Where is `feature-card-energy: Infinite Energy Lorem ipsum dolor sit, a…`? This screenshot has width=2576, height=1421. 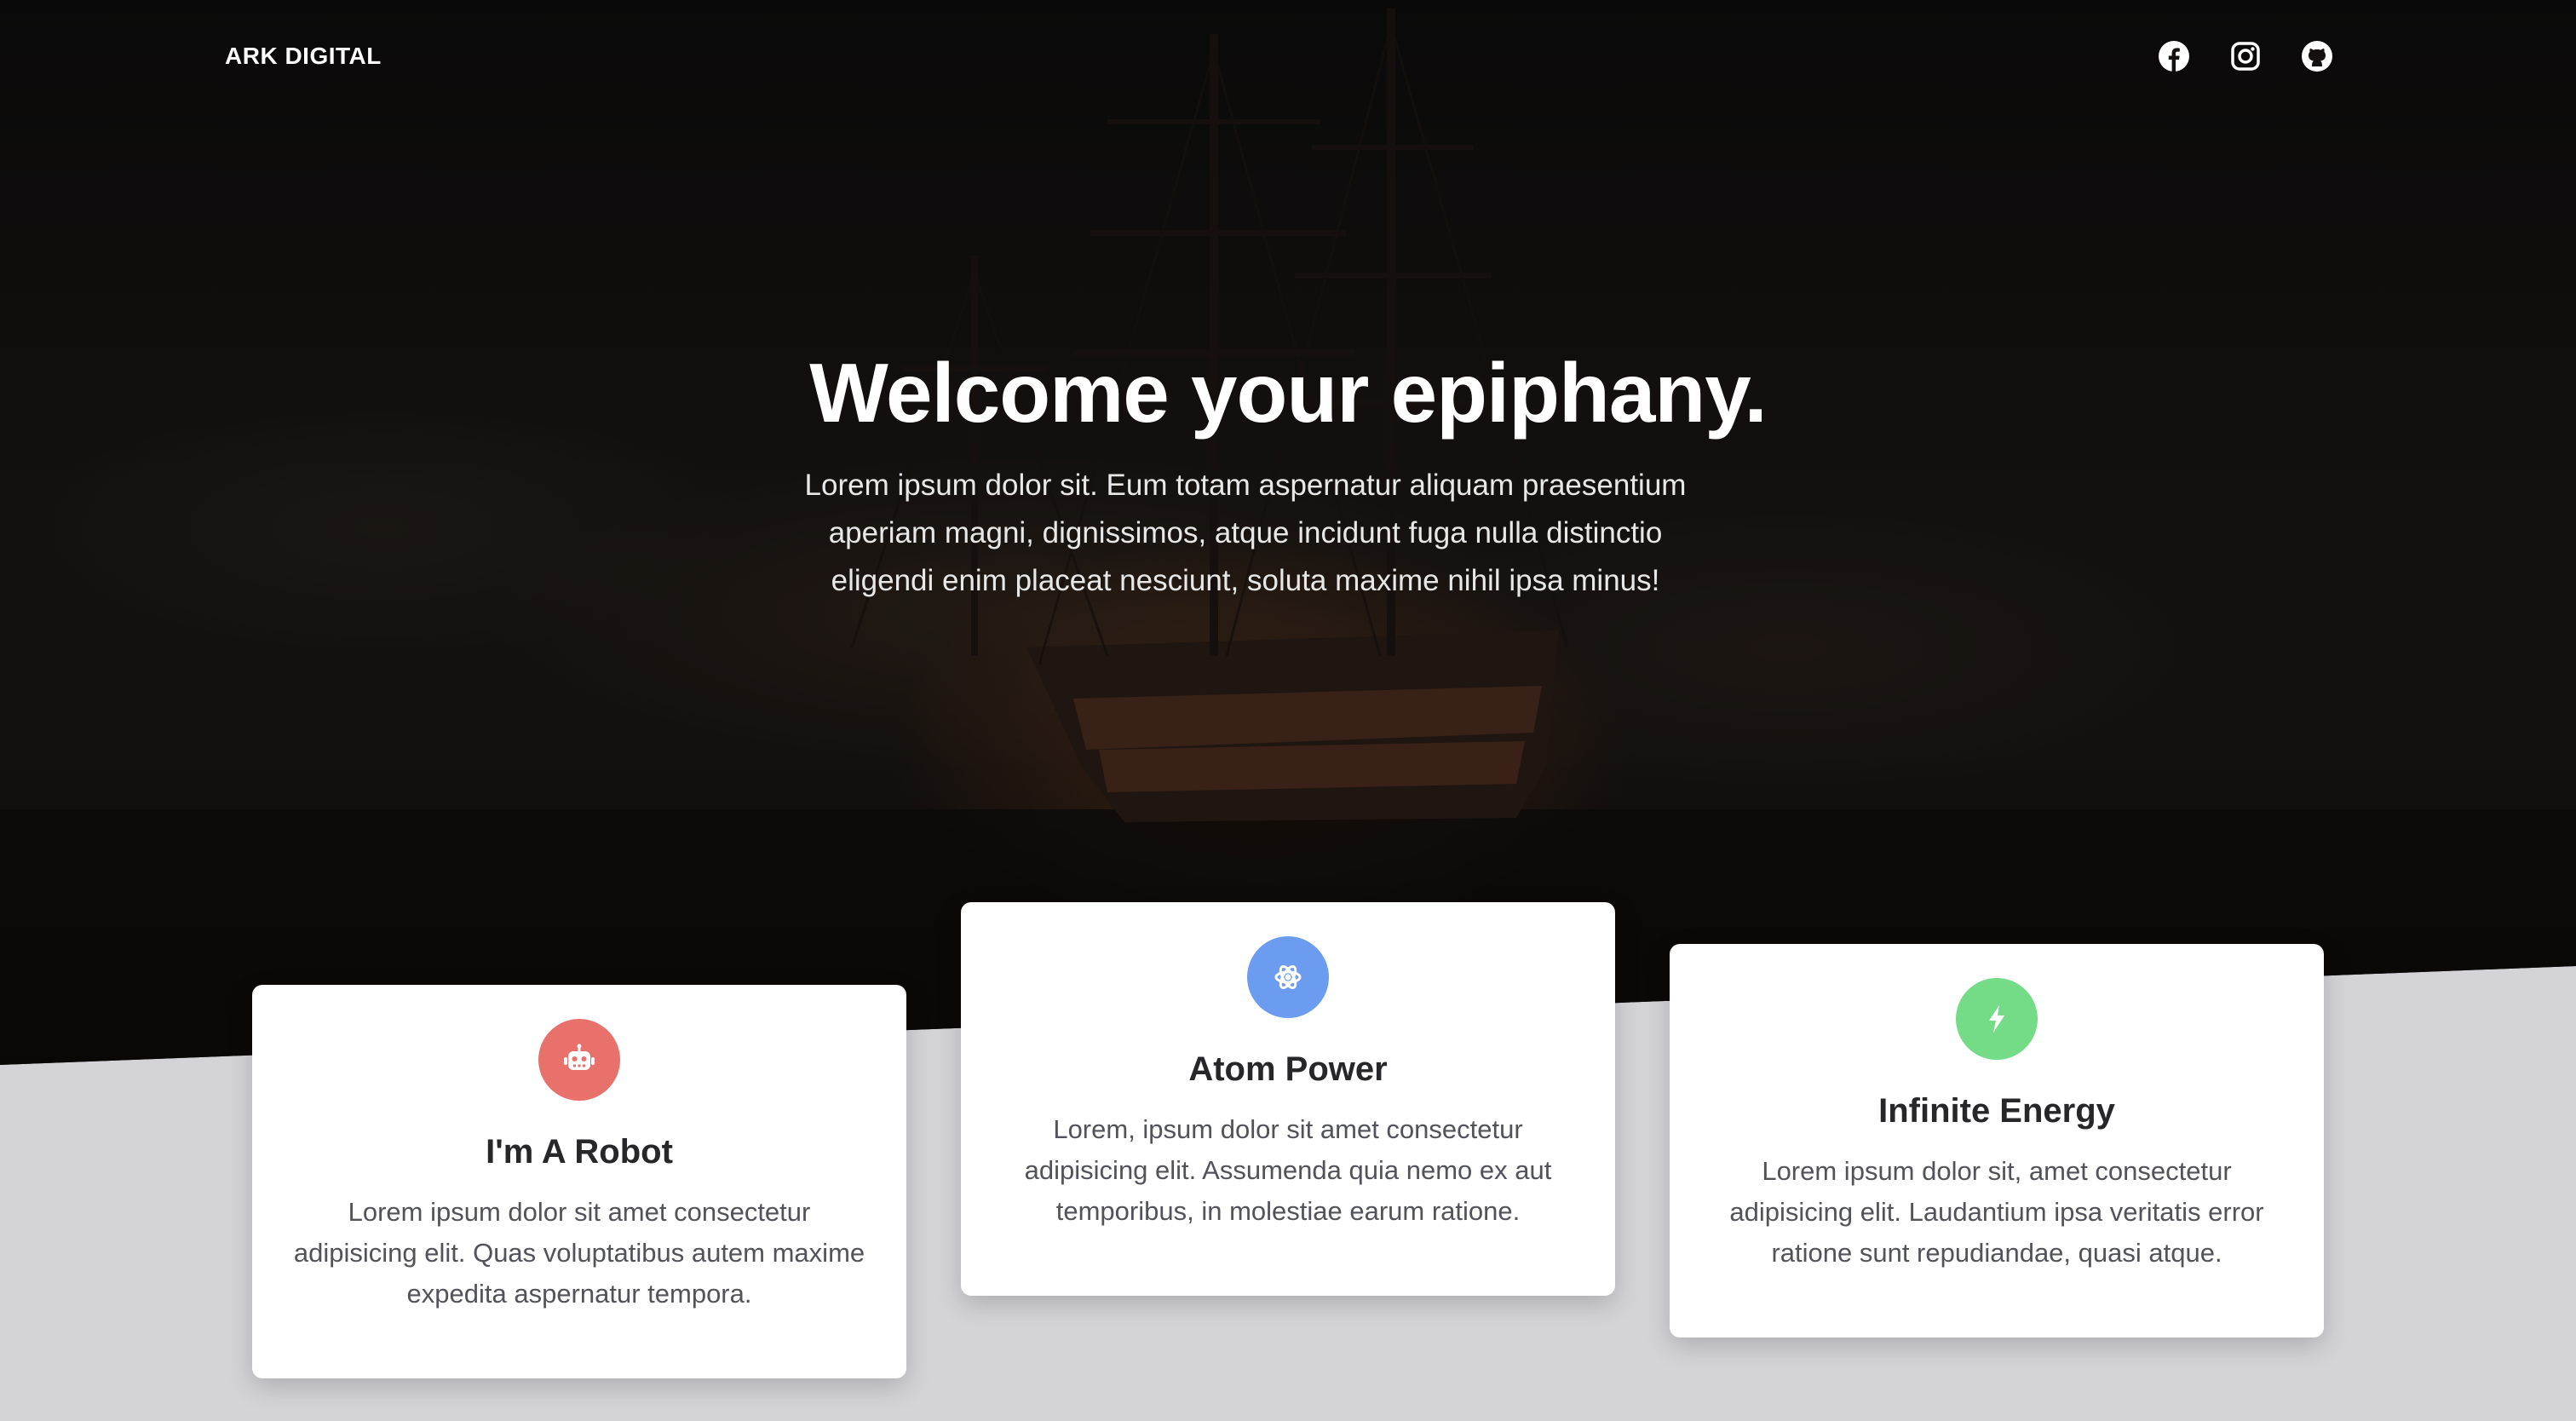
feature-card-energy: Infinite Energy Lorem ipsum dolor sit, a… is located at coordinates (1997, 1141).